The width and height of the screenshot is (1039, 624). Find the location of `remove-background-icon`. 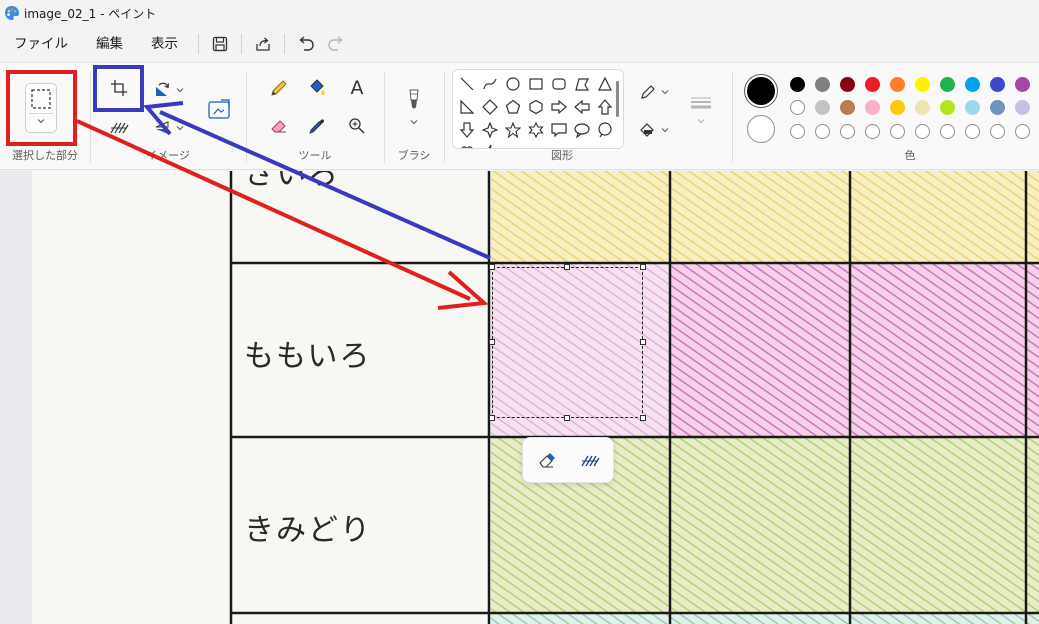

remove-background-icon is located at coordinates (590, 461).